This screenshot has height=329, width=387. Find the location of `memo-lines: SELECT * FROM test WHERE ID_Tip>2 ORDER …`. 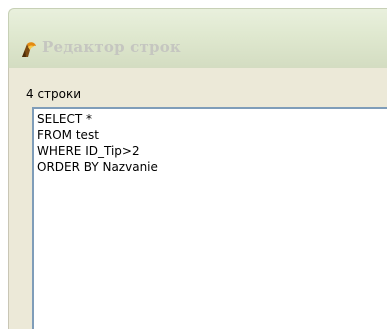

memo-lines: SELECT * FROM test WHERE ID_Tip>2 ORDER … is located at coordinates (97, 143).